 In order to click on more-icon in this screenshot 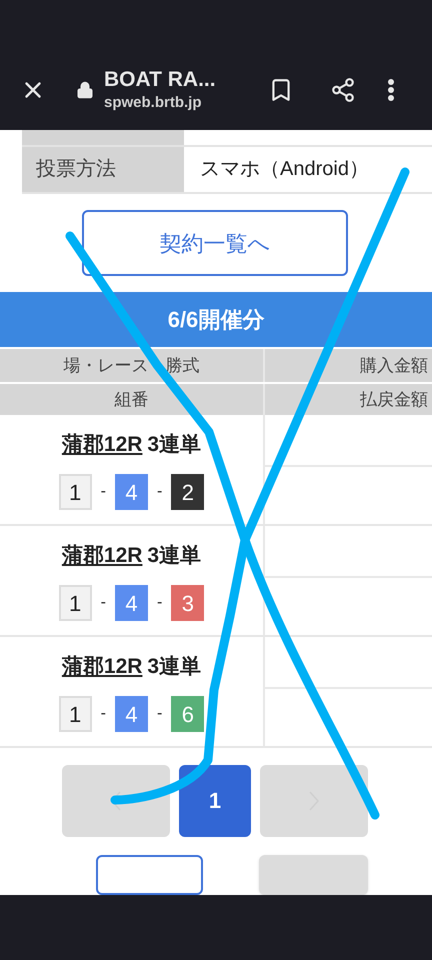, I will do `click(391, 90)`.